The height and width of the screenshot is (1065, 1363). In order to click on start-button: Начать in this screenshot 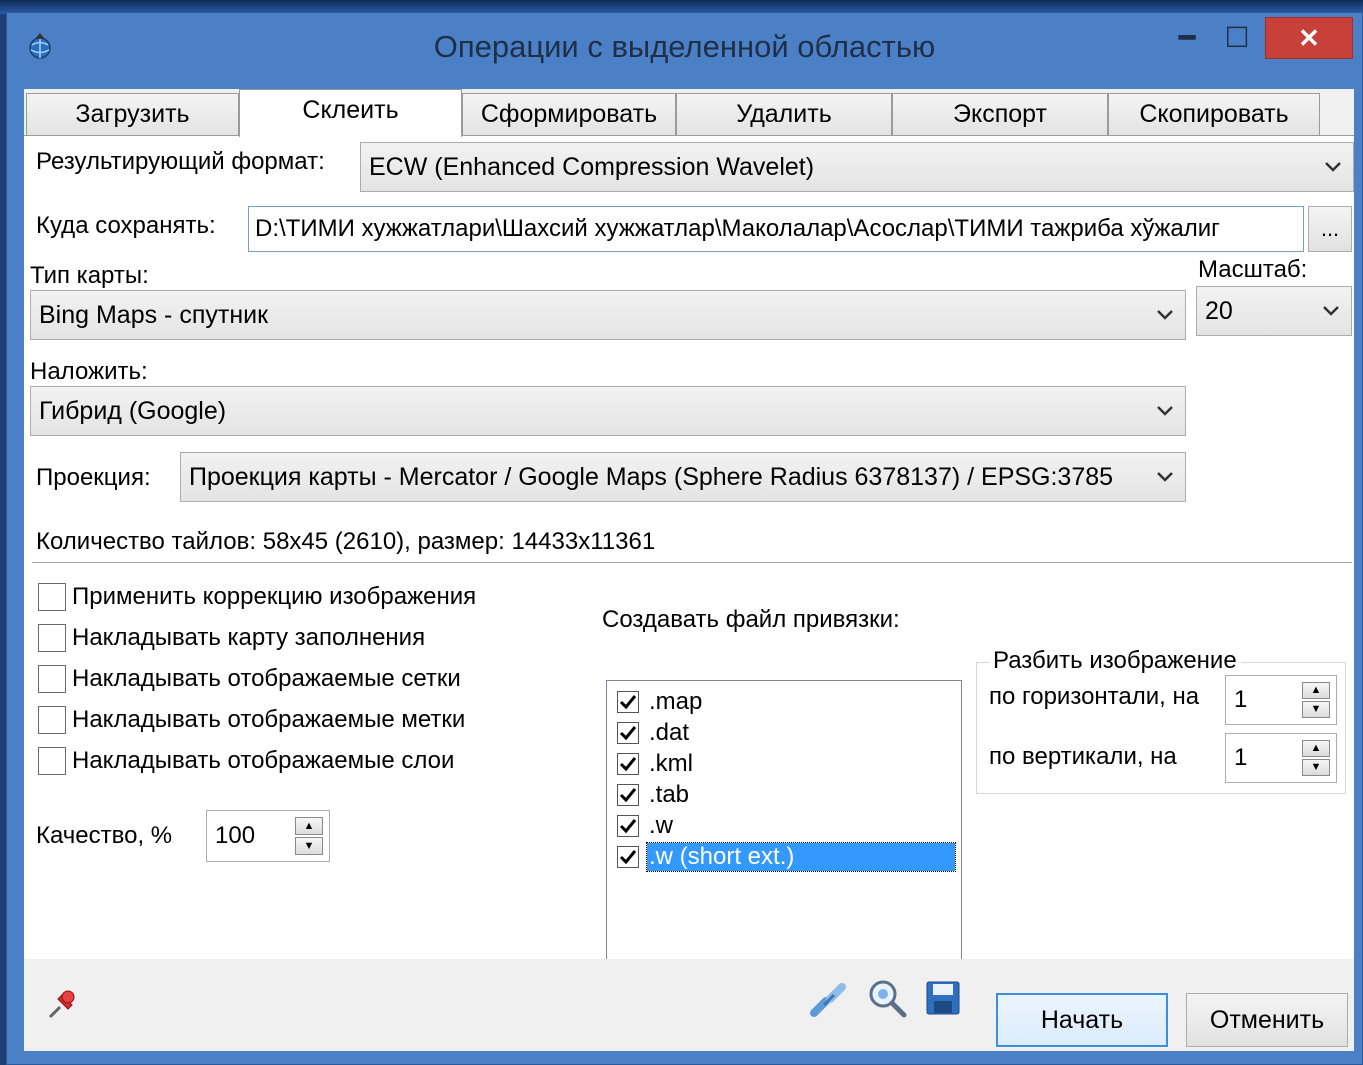, I will do `click(1082, 1020)`.